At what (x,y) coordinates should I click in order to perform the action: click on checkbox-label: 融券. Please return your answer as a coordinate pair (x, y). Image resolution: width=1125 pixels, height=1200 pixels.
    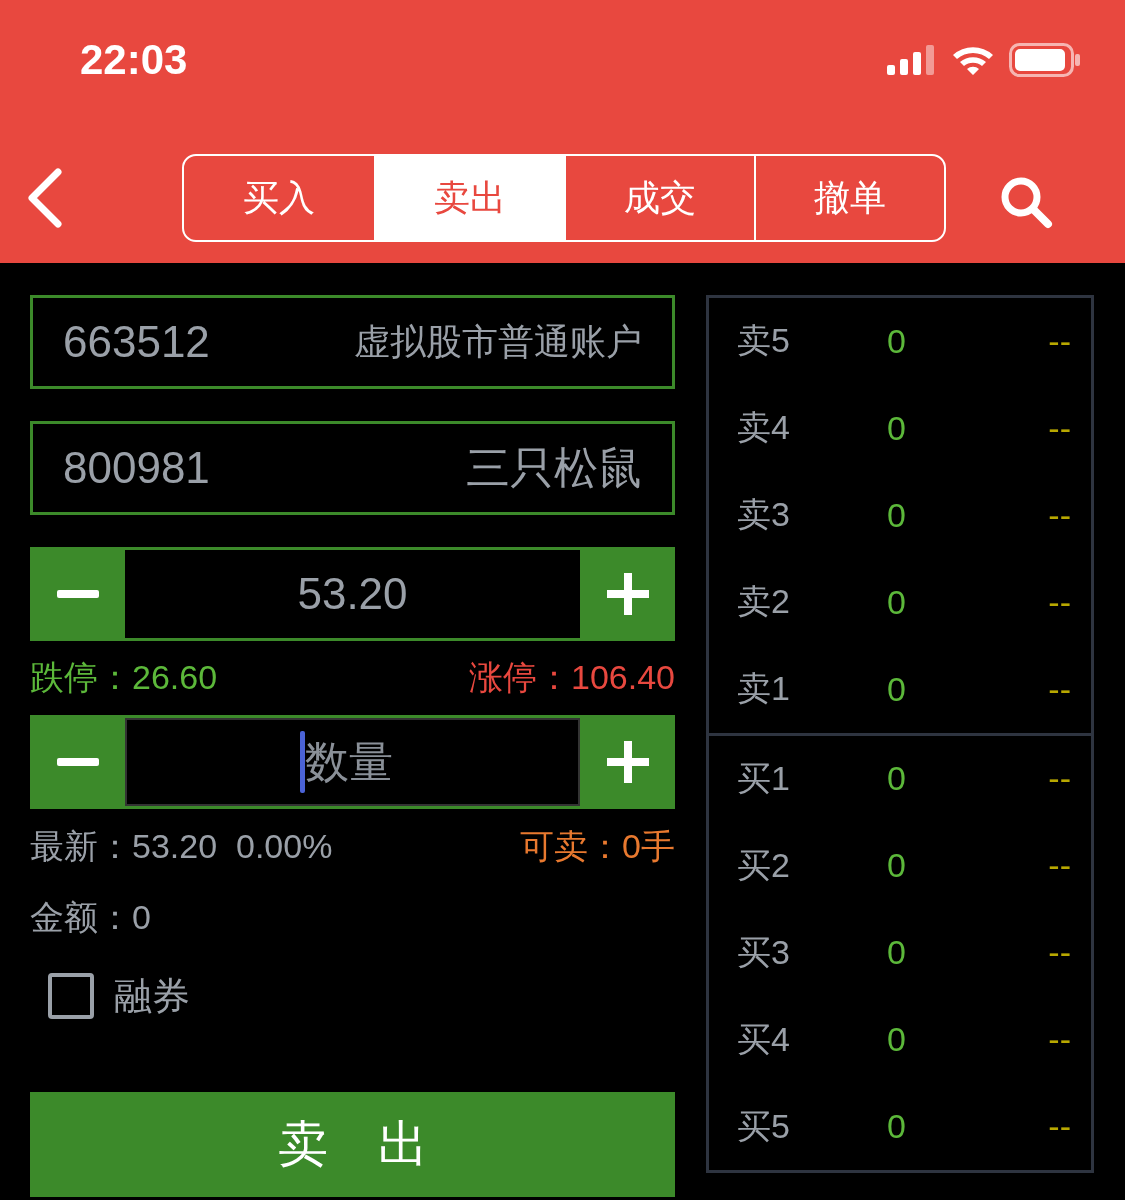
    Looking at the image, I should click on (152, 996).